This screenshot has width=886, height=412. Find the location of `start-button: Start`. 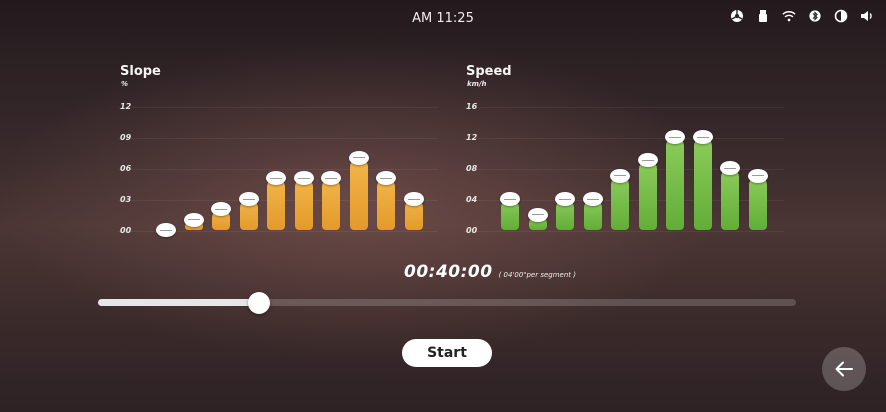

start-button: Start is located at coordinates (447, 353).